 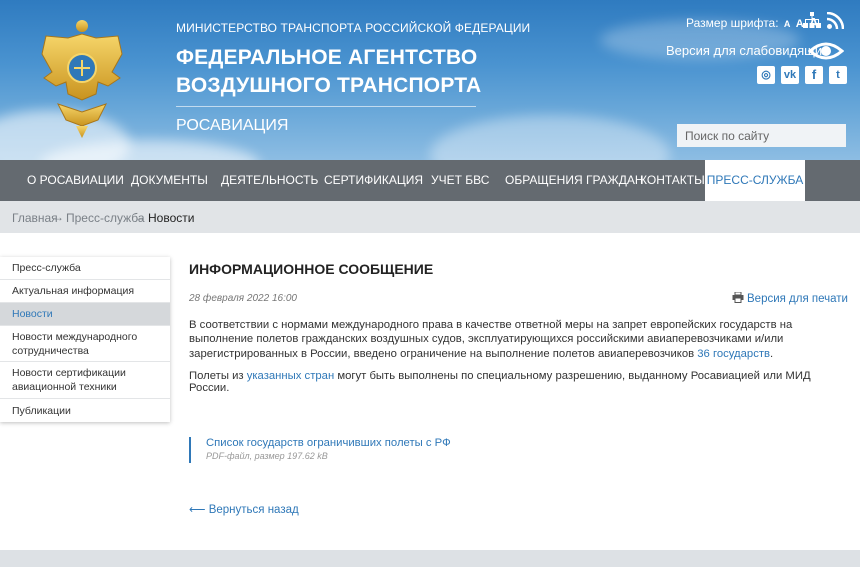 I want to click on printer-icon, so click(x=738, y=297).